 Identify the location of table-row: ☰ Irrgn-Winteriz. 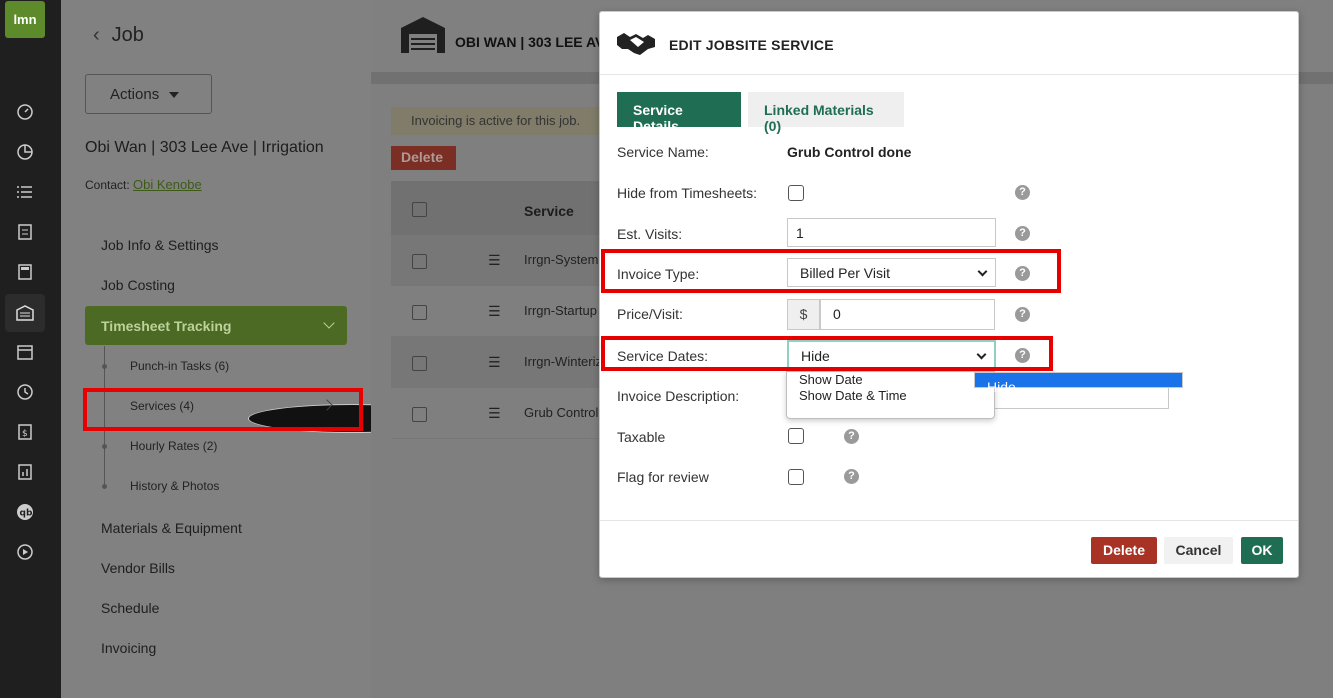
(501, 362).